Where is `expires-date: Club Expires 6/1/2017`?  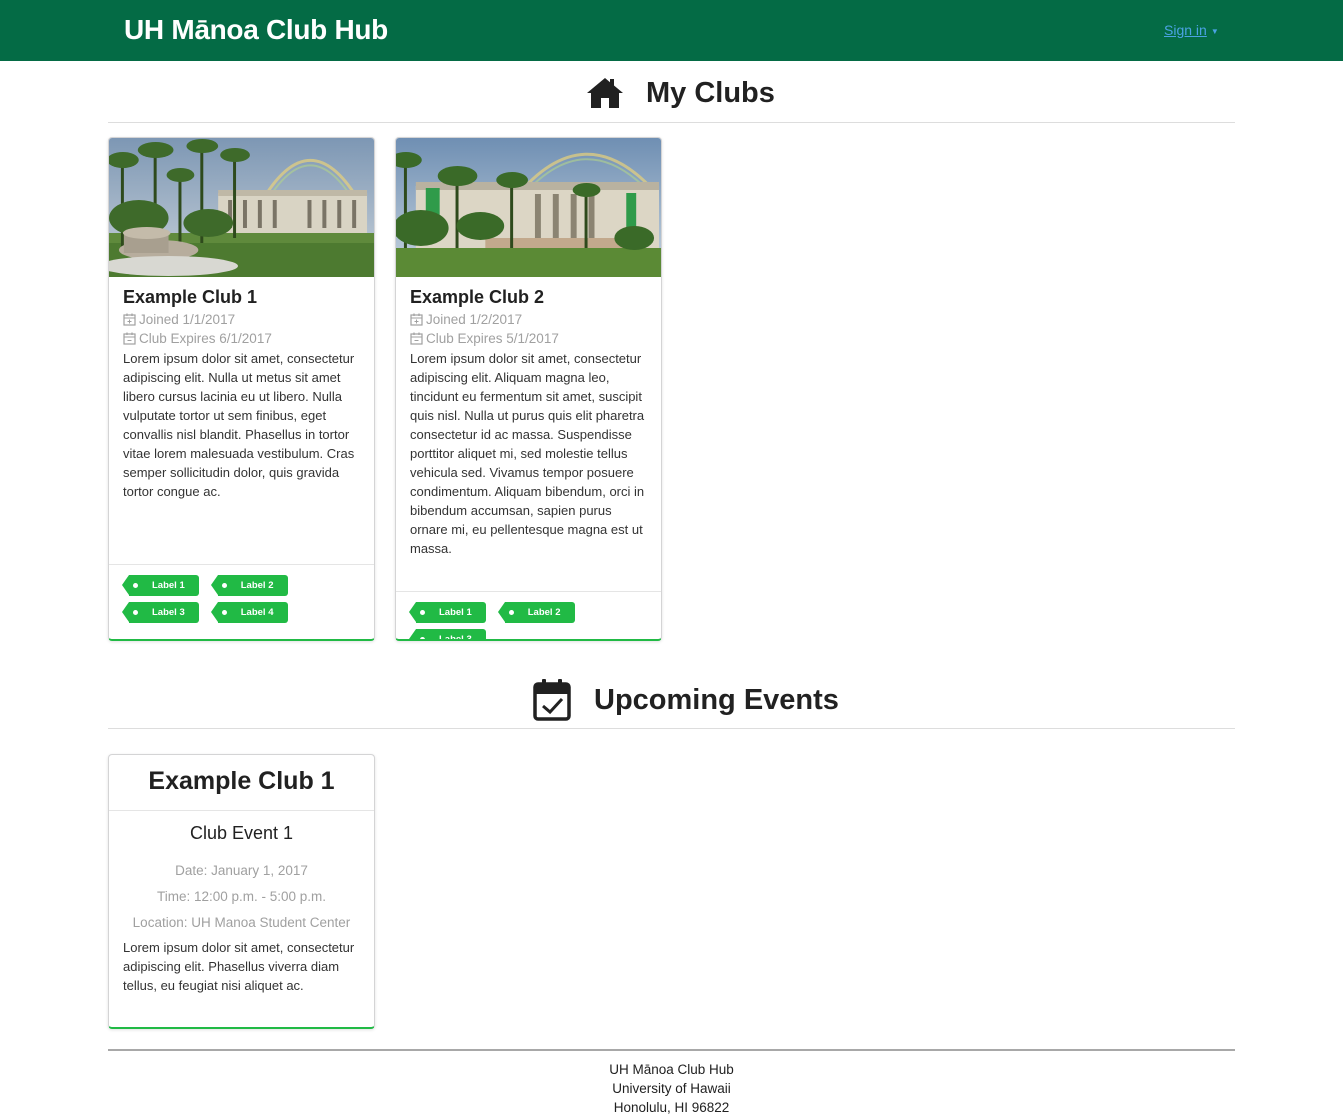 expires-date: Club Expires 6/1/2017 is located at coordinates (241, 338).